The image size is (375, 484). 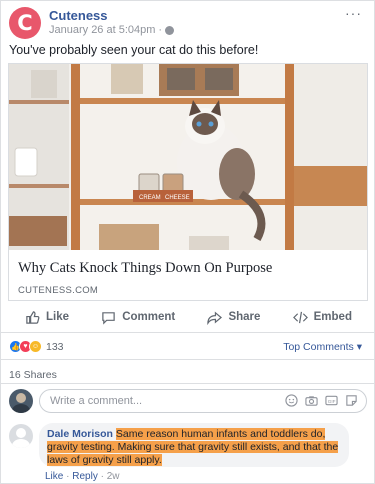 I want to click on gif-icon: GIF, so click(x=331, y=400).